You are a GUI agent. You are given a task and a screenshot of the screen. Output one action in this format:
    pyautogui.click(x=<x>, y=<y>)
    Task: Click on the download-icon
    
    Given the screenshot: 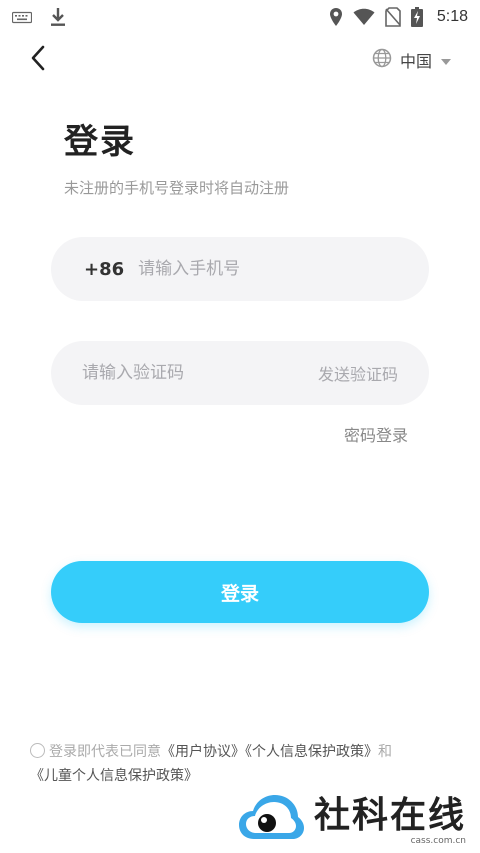 What is the action you would take?
    pyautogui.click(x=58, y=17)
    